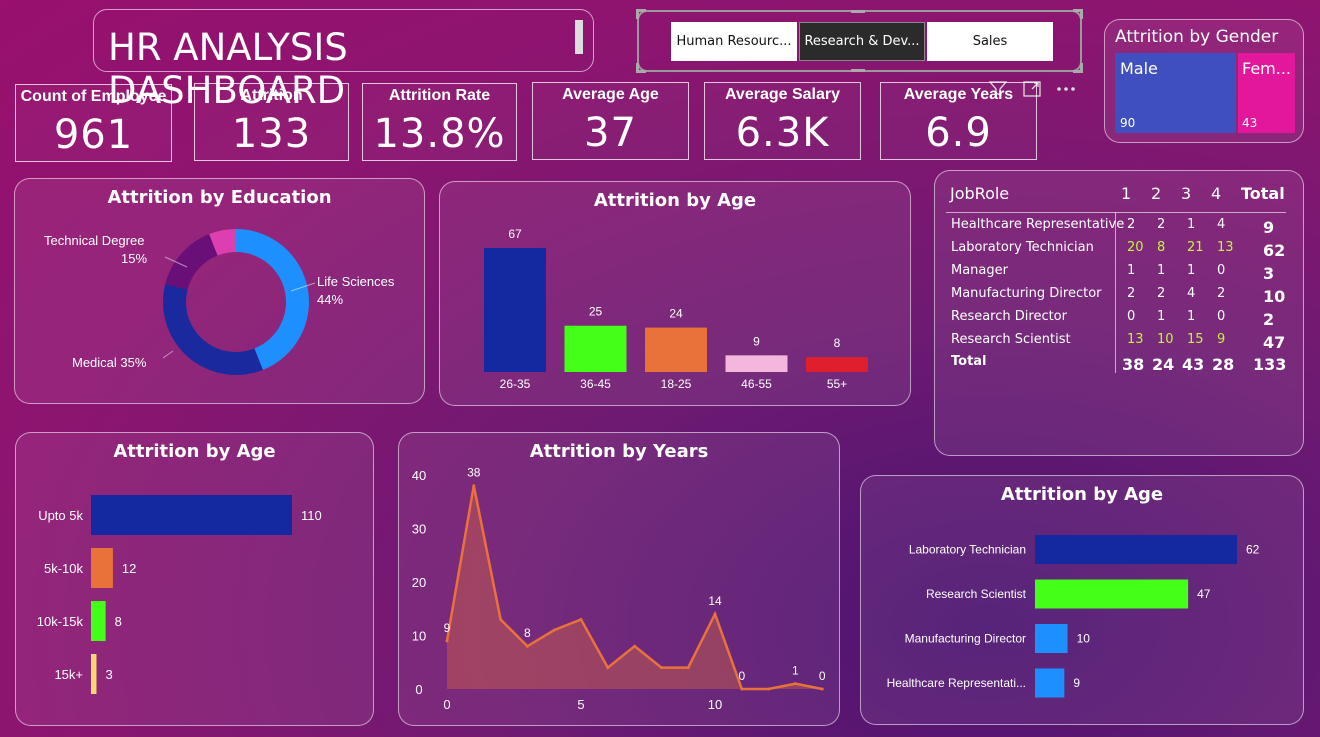 The width and height of the screenshot is (1320, 737). Describe the element at coordinates (1084, 639) in the screenshot. I see `jobrole-bar-value-label: 10` at that location.